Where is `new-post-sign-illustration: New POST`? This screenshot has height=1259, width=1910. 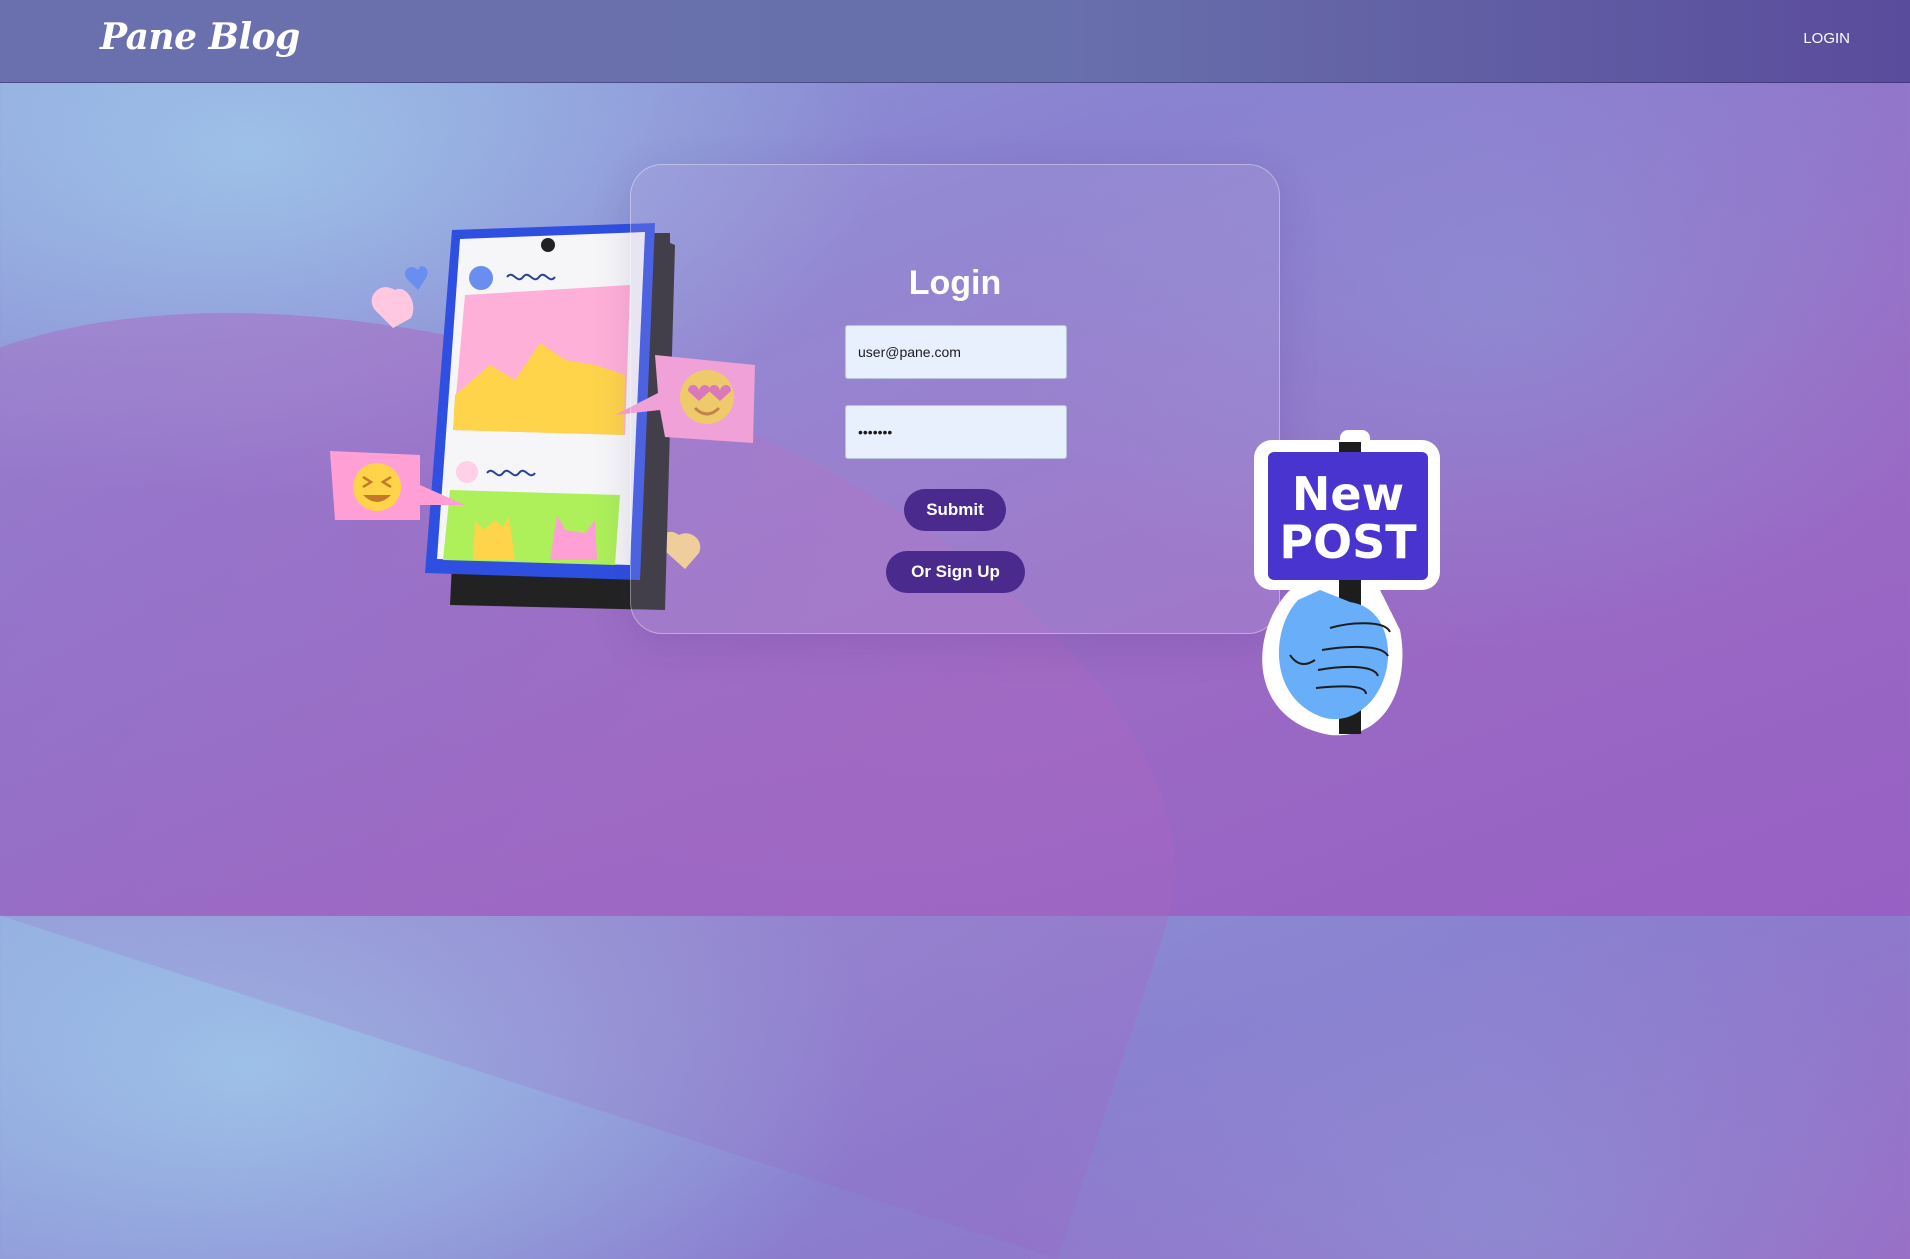
new-post-sign-illustration: New POST is located at coordinates (1347, 583).